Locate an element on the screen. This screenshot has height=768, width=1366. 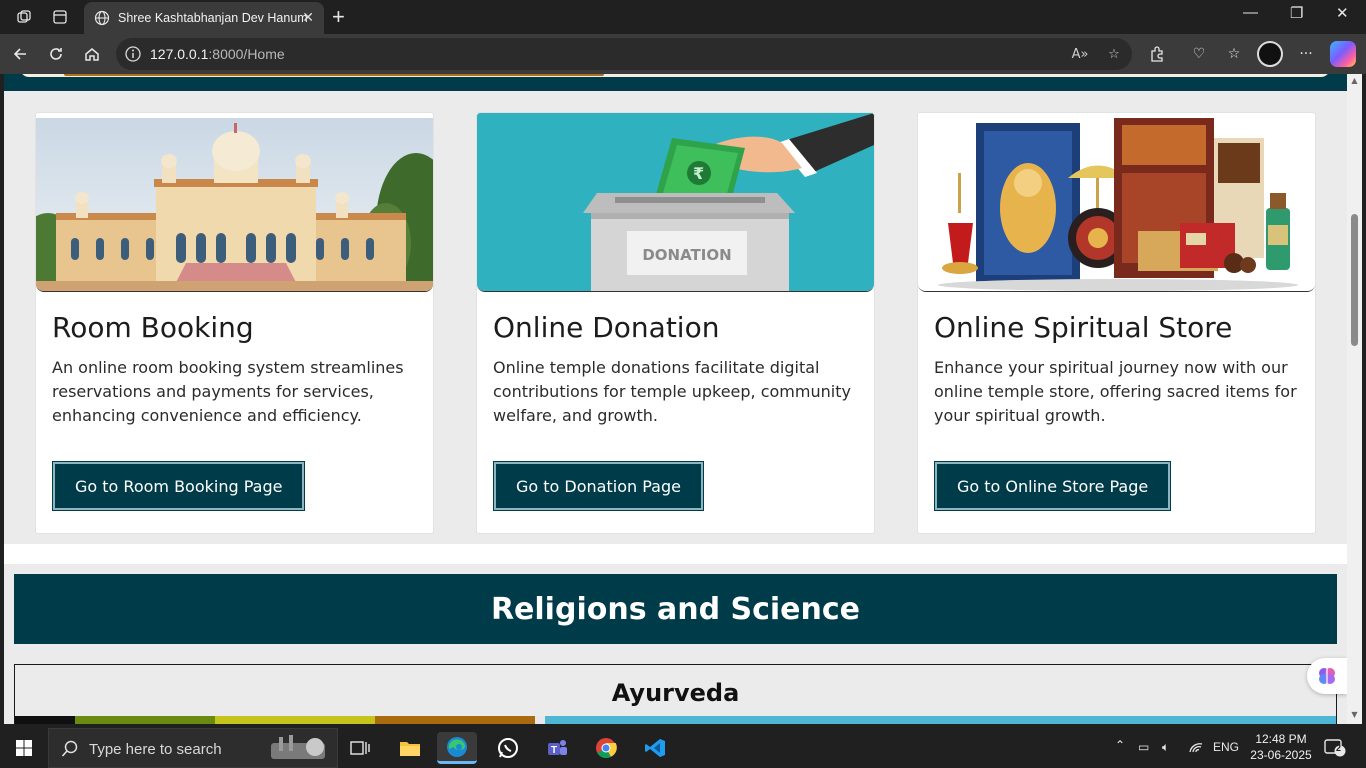
donation-box-label: DONATION is located at coordinates (686, 255).